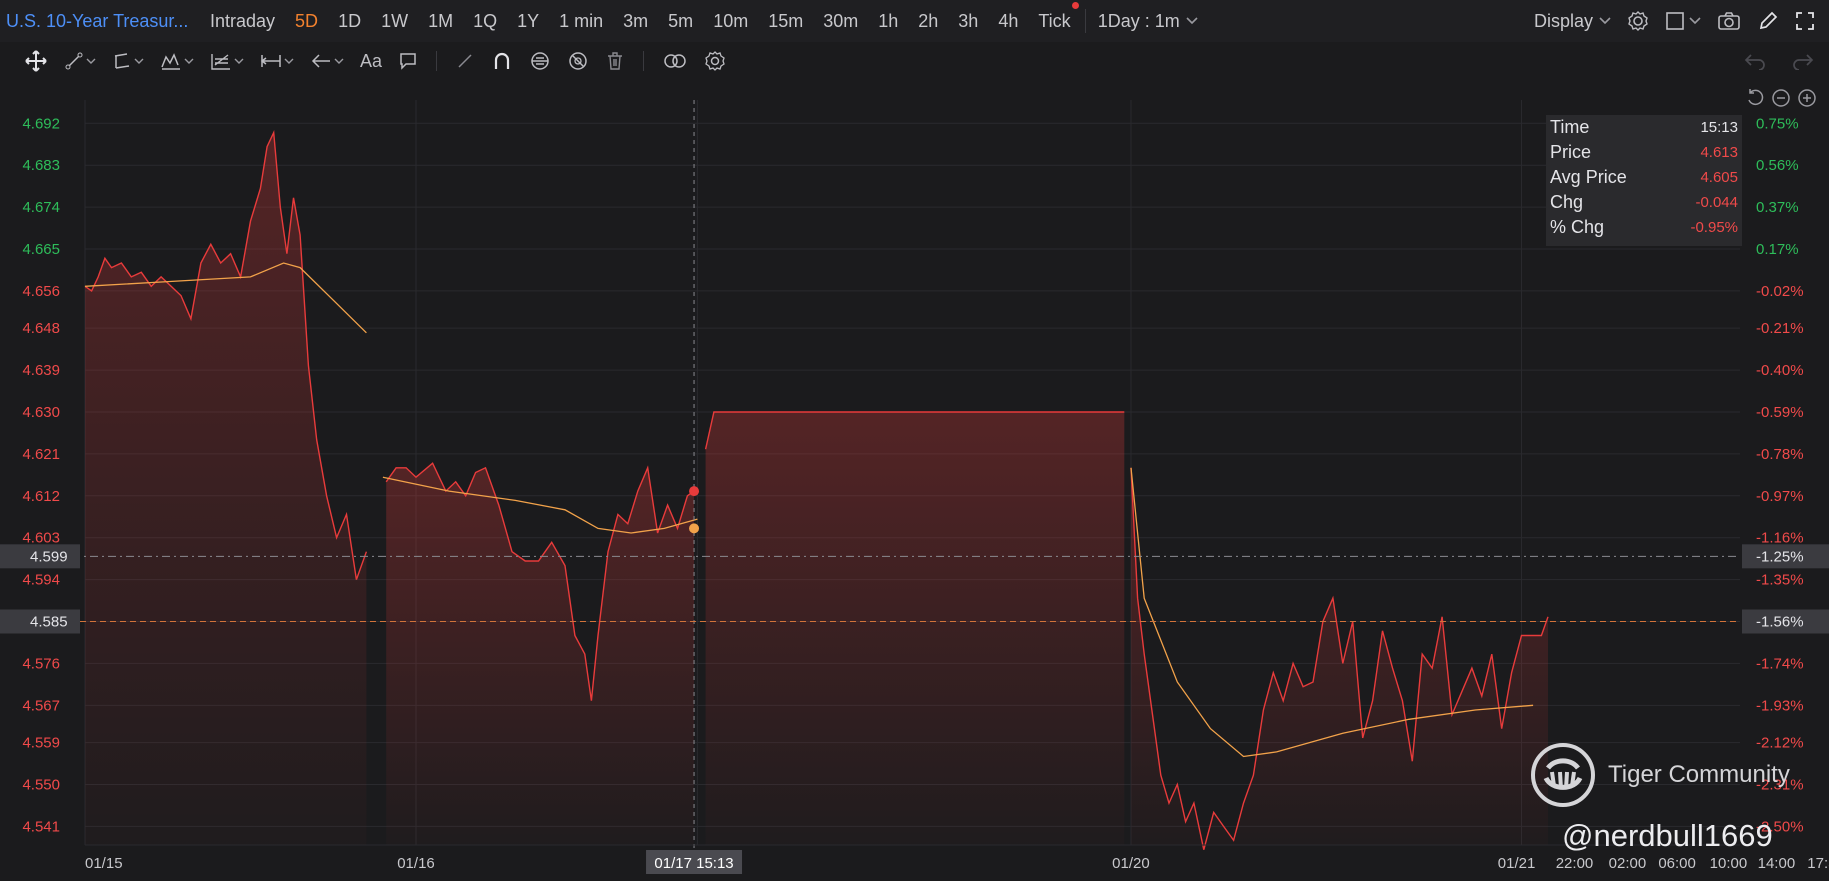 The width and height of the screenshot is (1829, 881). I want to click on hide-tool, so click(578, 61).